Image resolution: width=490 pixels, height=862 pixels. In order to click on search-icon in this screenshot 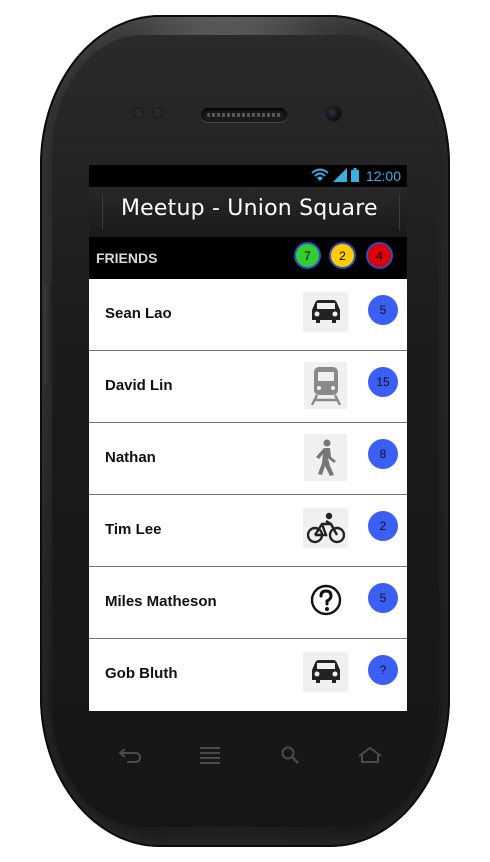, I will do `click(290, 755)`.